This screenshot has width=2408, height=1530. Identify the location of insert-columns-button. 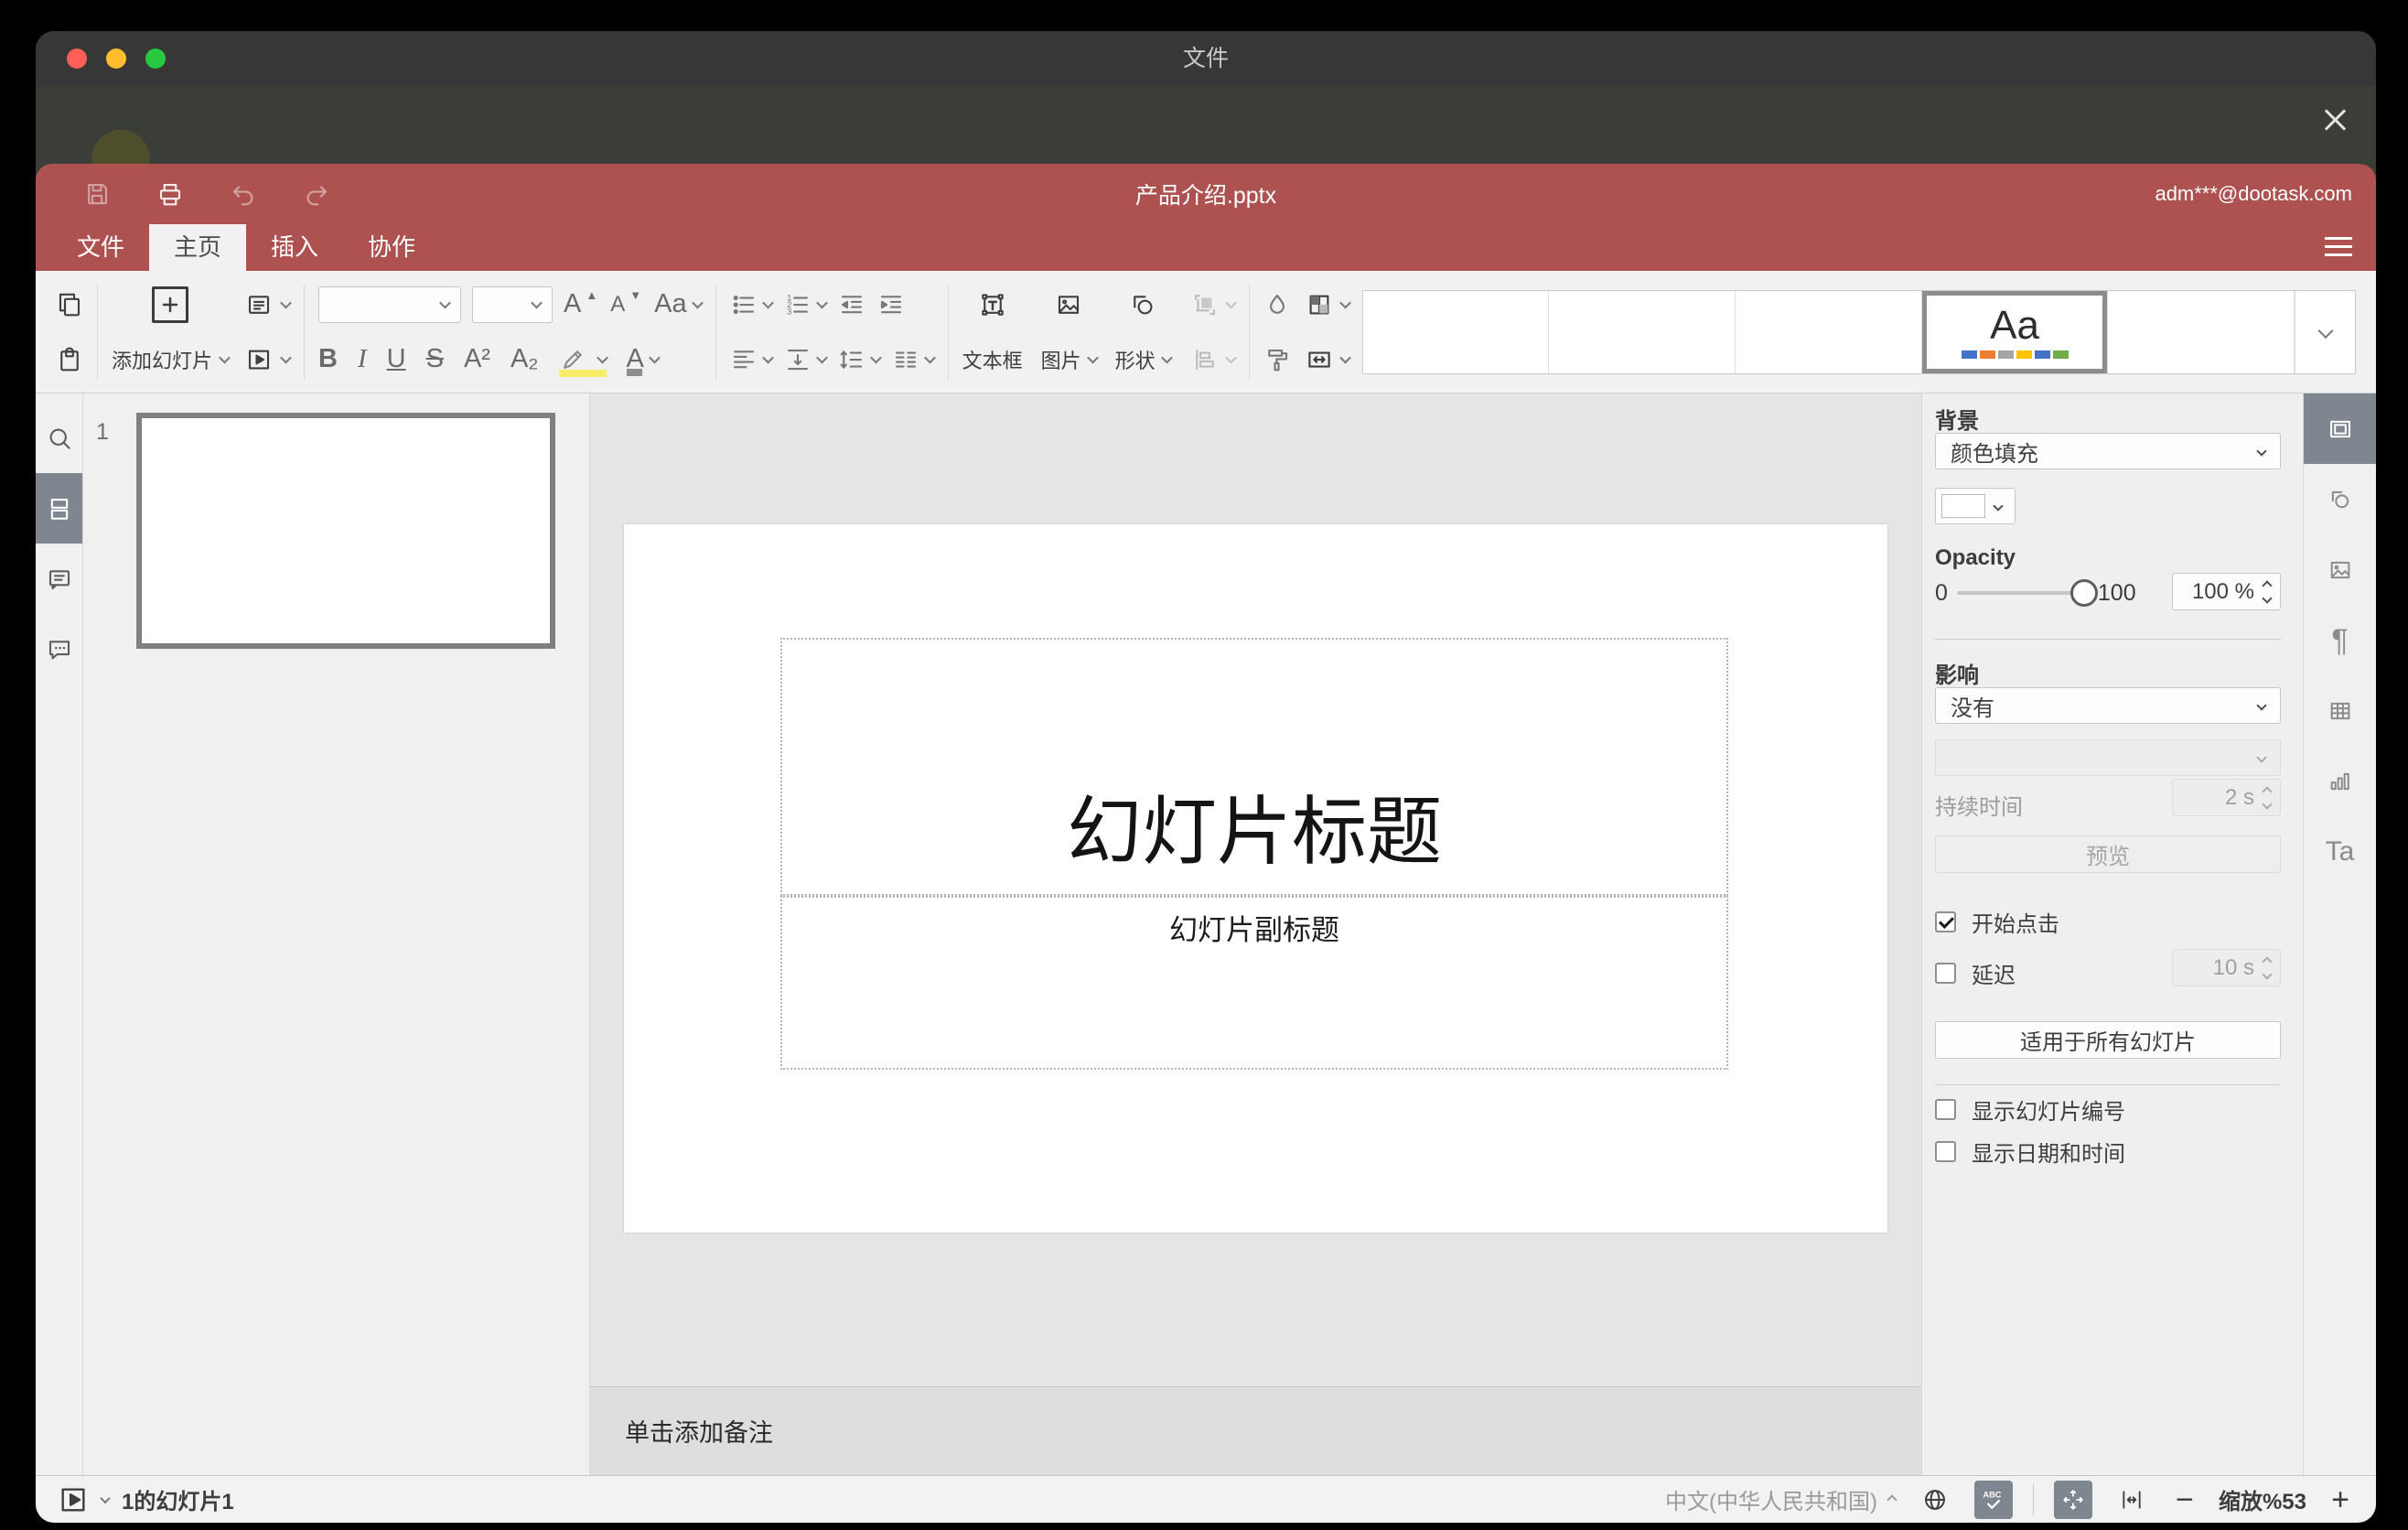
(914, 359).